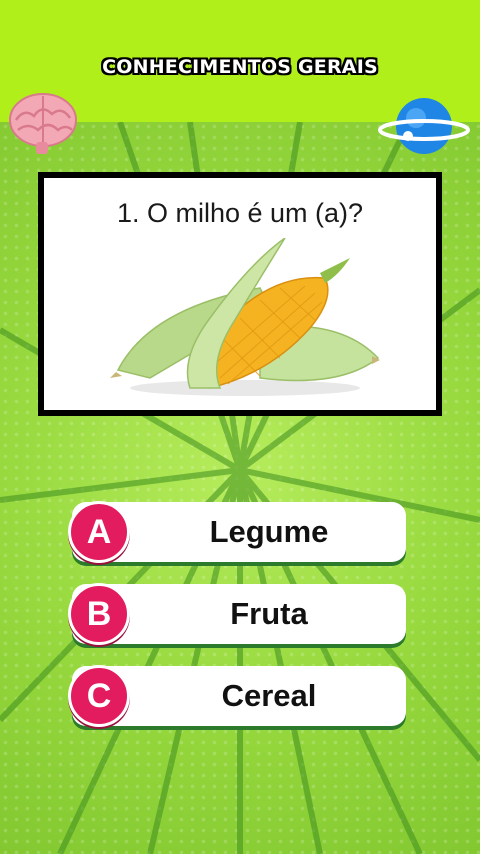 The width and height of the screenshot is (480, 854). I want to click on answer-letter-badge: B, so click(99, 614).